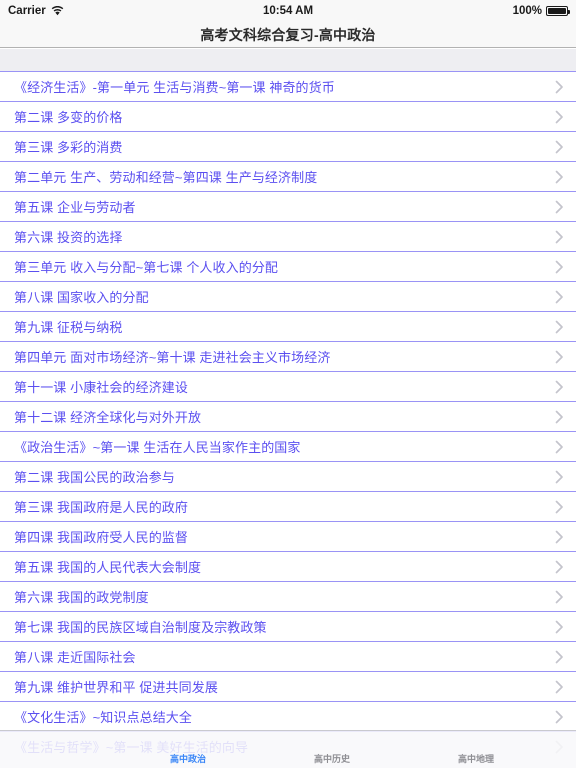  I want to click on list-item: 第九课 维护世界和平 促进共同发展, so click(288, 686).